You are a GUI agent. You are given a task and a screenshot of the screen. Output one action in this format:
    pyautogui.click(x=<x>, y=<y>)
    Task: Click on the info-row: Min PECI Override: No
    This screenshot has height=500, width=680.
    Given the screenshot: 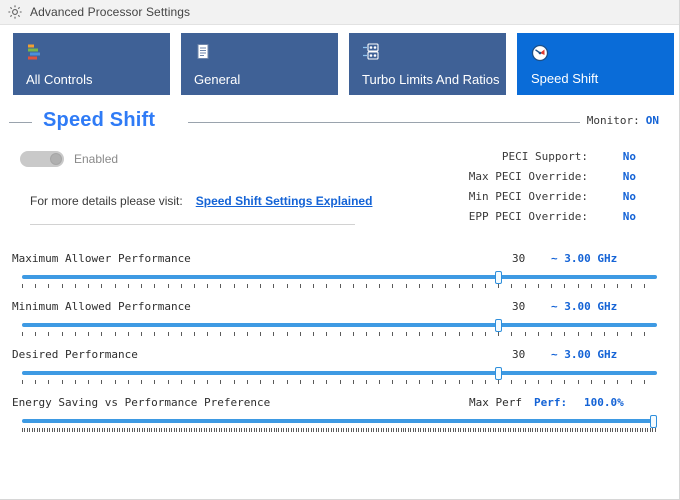 What is the action you would take?
    pyautogui.click(x=550, y=200)
    